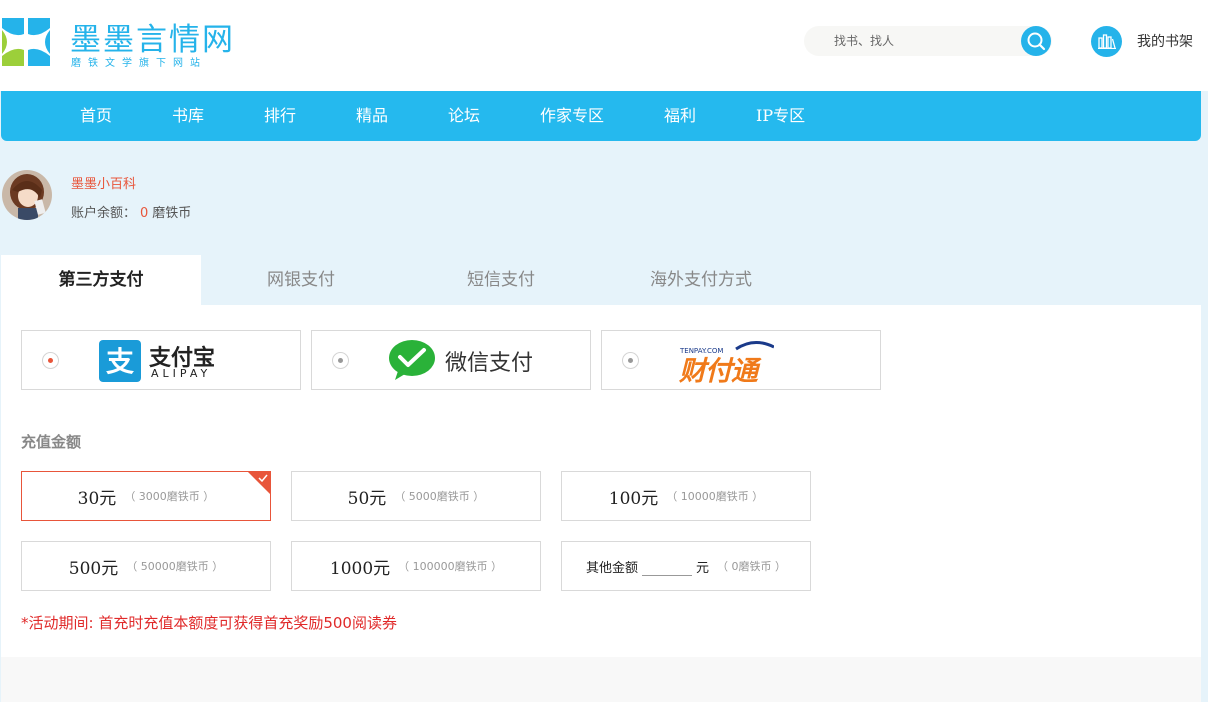 Image resolution: width=1208 pixels, height=702 pixels. What do you see at coordinates (412, 360) in the screenshot?
I see `wechat-pay-logo-icon` at bounding box center [412, 360].